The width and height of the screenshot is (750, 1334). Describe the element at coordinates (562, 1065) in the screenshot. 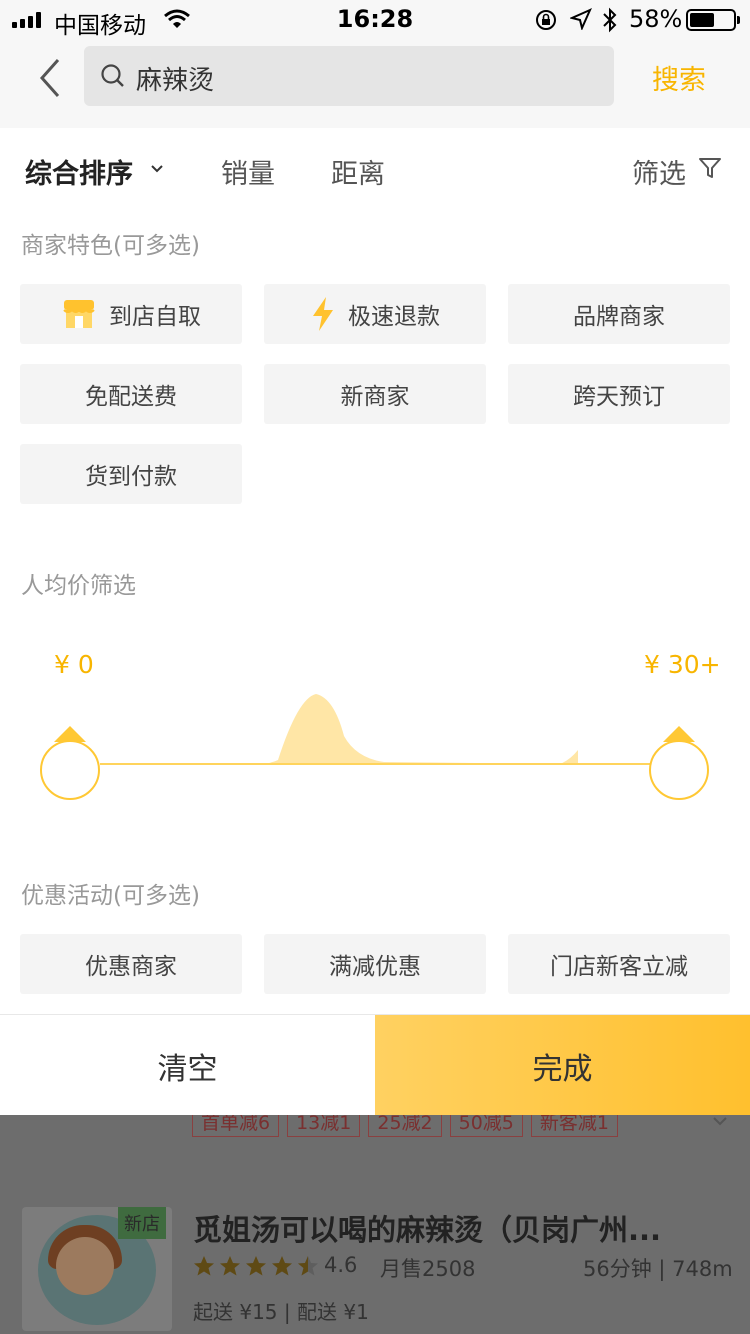

I see `done-button: 完成` at that location.